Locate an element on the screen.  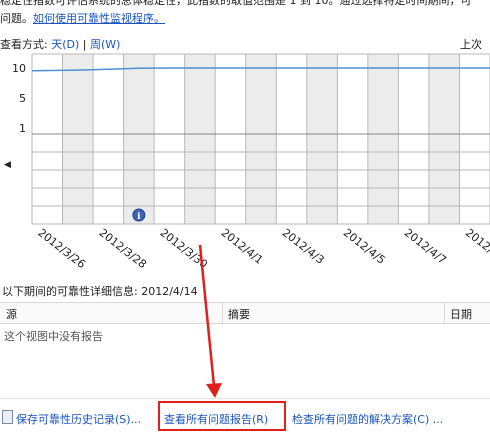
annotation-arrow-layer is located at coordinates (210, 321).